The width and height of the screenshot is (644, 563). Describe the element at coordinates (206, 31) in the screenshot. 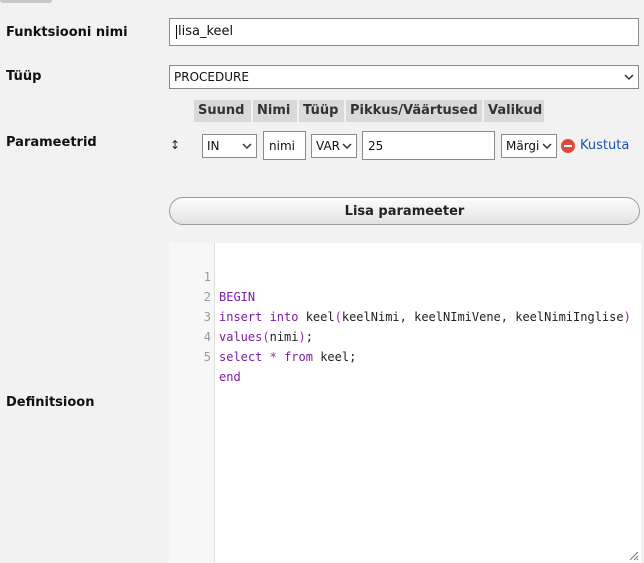

I see `function-name-value: lisa_keel` at that location.